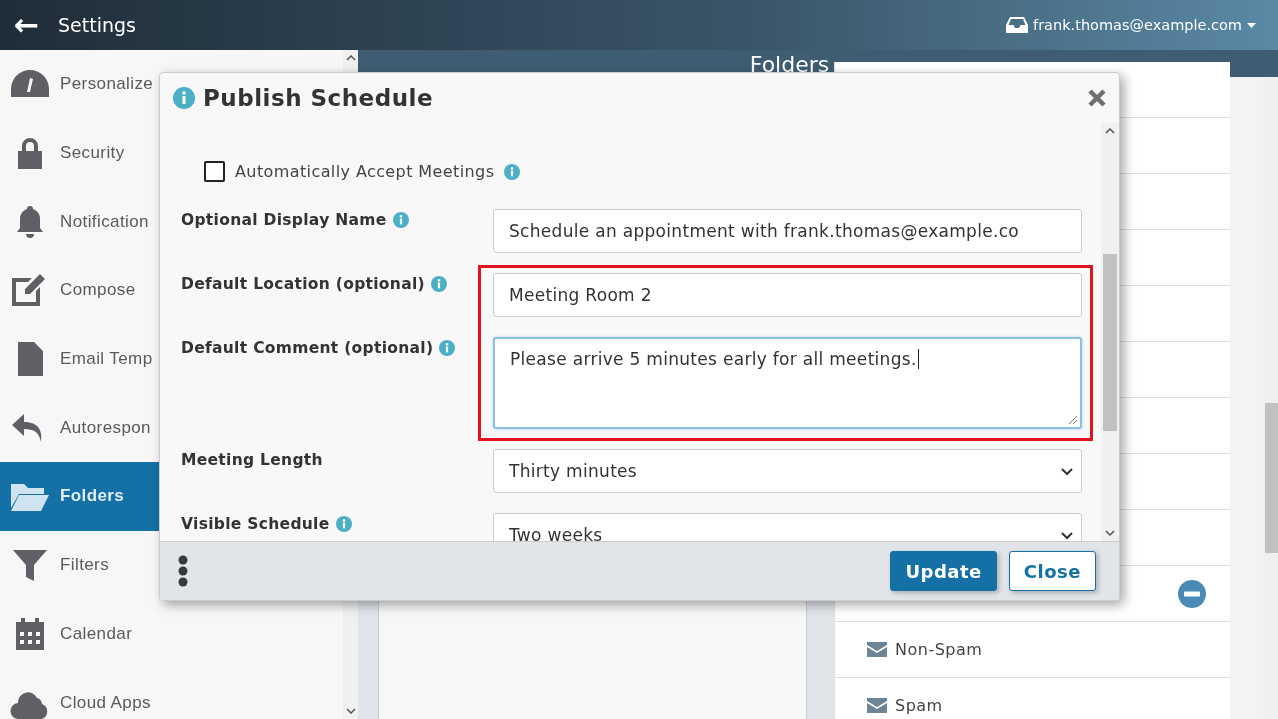 The width and height of the screenshot is (1278, 719). Describe the element at coordinates (789, 64) in the screenshot. I see `section-title: Folders` at that location.